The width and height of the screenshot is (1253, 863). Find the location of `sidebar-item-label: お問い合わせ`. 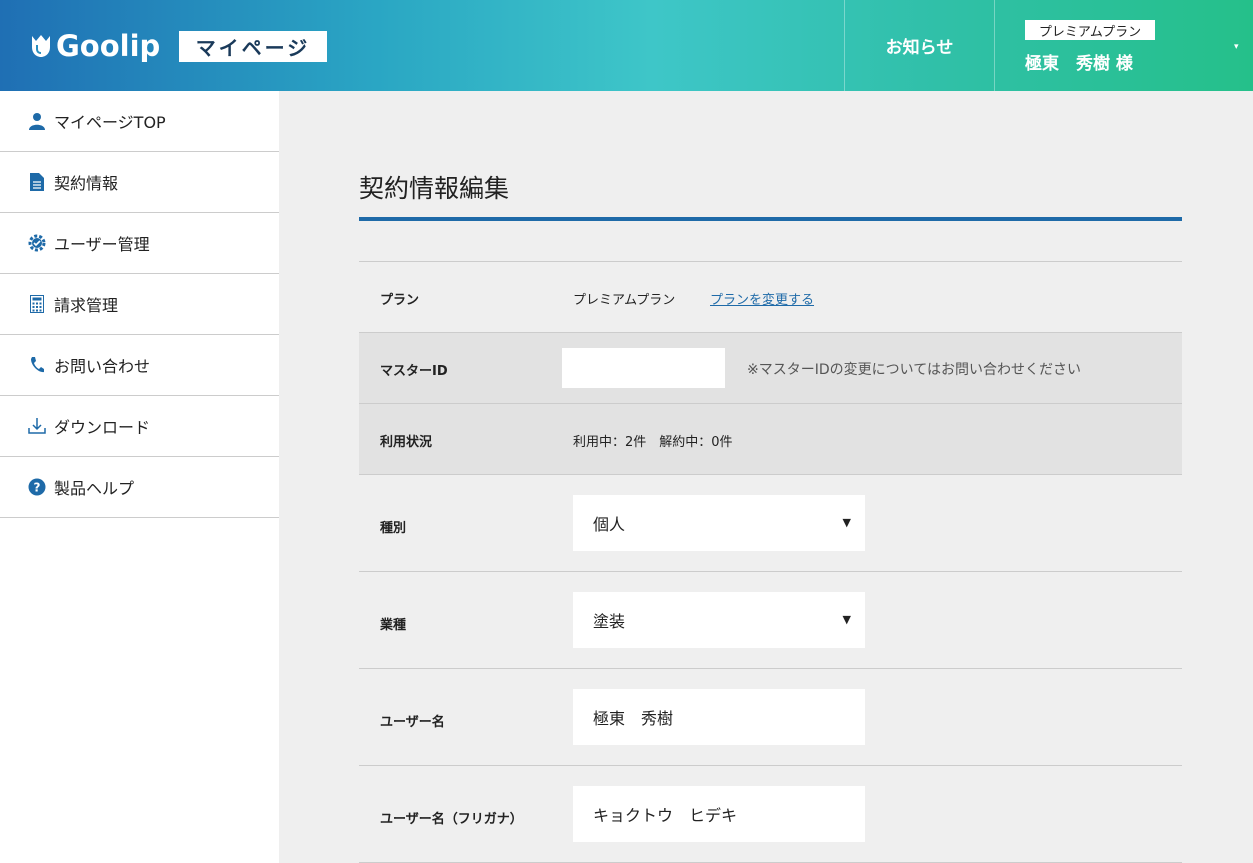

sidebar-item-label: お問い合わせ is located at coordinates (102, 366).